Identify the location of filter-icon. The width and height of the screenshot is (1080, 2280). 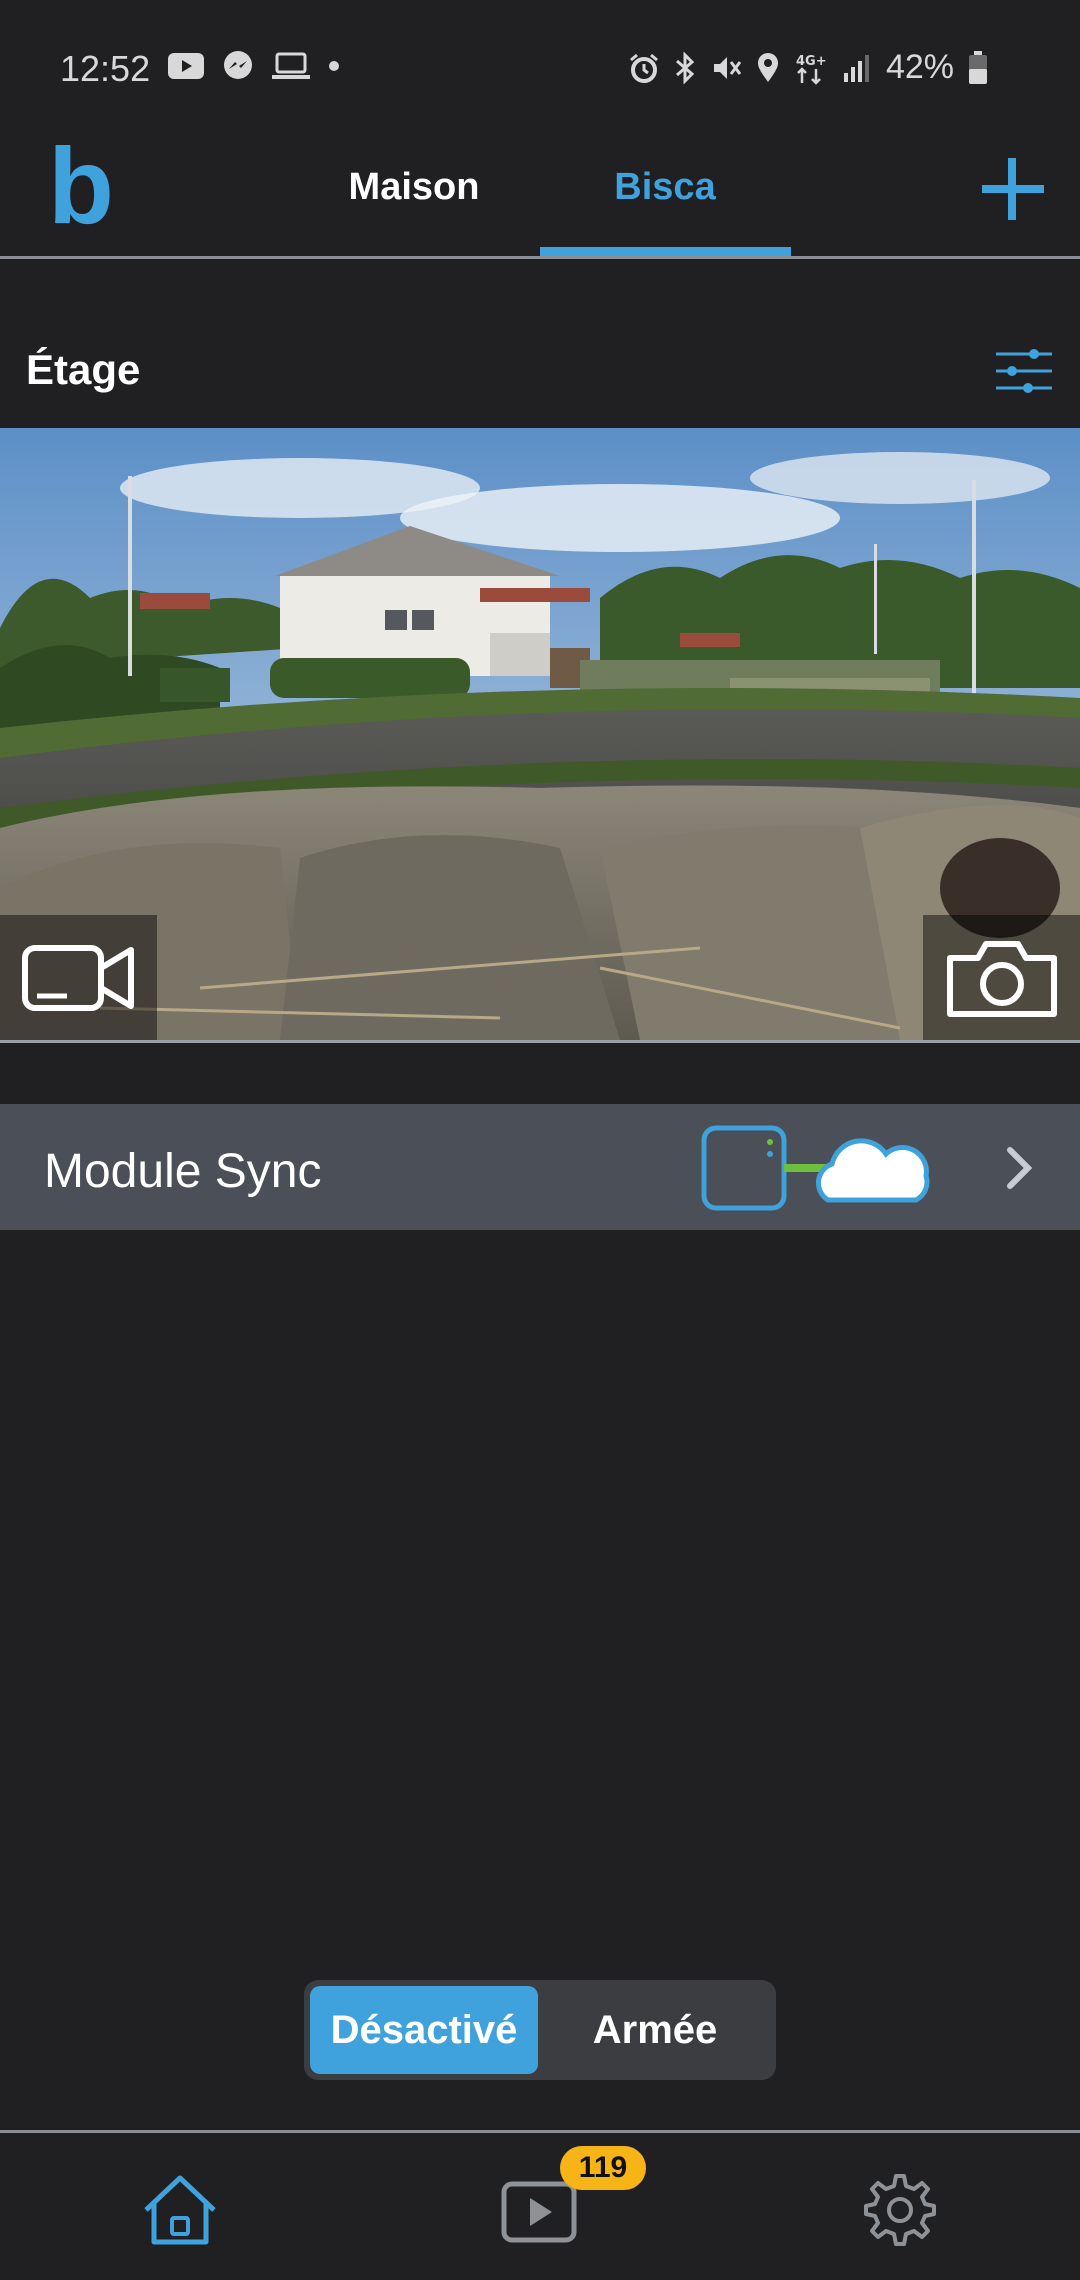
(1024, 371).